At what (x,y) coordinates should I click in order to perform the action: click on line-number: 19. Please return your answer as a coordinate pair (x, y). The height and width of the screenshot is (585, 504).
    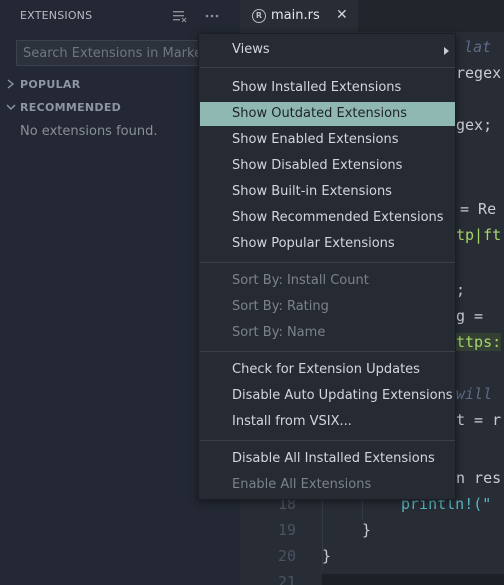
    Looking at the image, I should click on (286, 530).